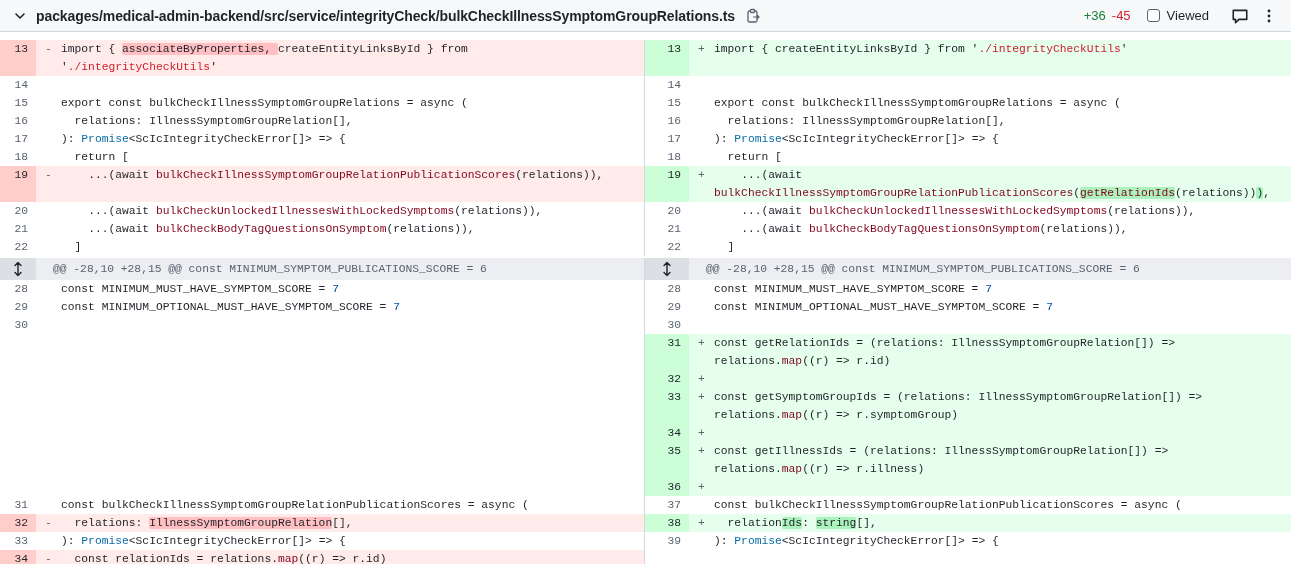 Image resolution: width=1291 pixels, height=564 pixels. I want to click on deletions-count: -45, so click(1121, 15).